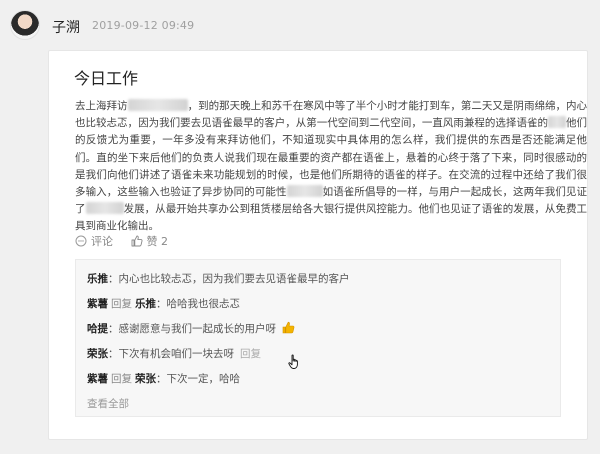  What do you see at coordinates (197, 329) in the screenshot?
I see `comment-text: 感谢愿意与我们一起成长的用户呀` at bounding box center [197, 329].